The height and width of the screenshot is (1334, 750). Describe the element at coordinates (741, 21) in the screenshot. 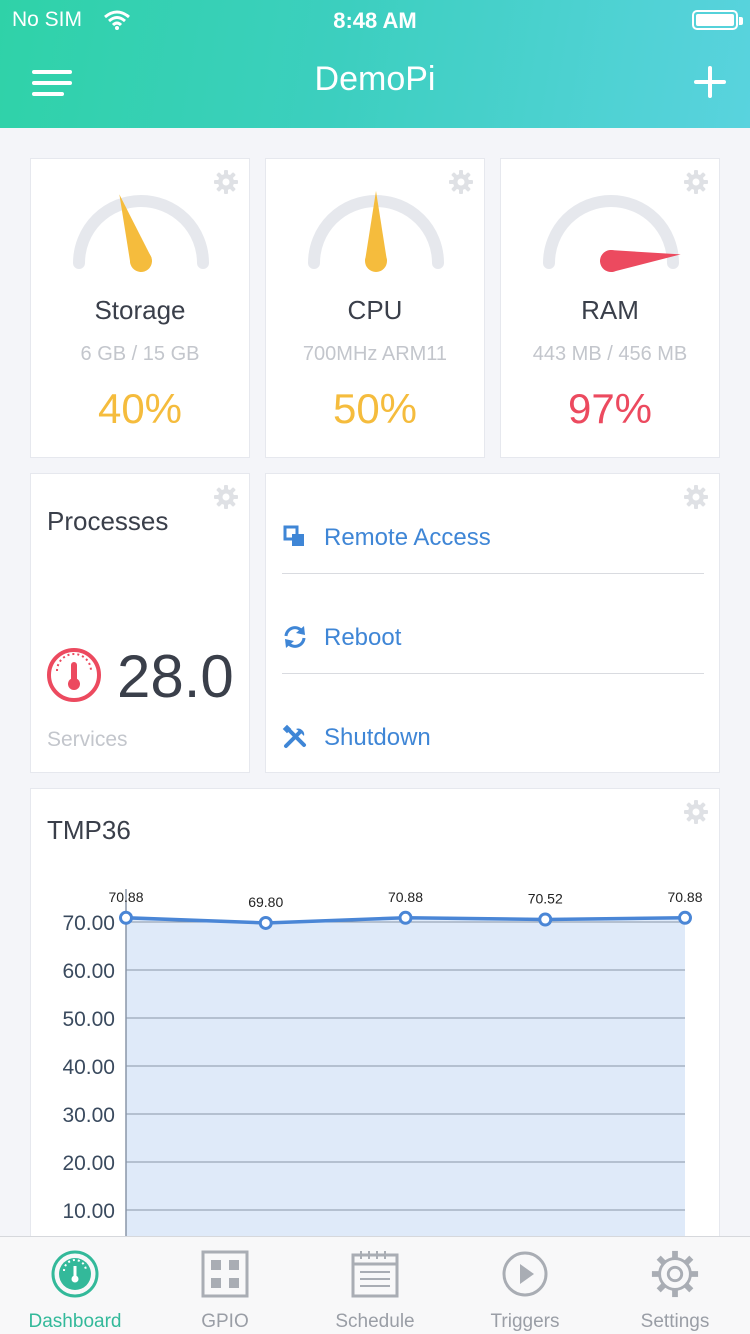

I see `battery-tip` at that location.